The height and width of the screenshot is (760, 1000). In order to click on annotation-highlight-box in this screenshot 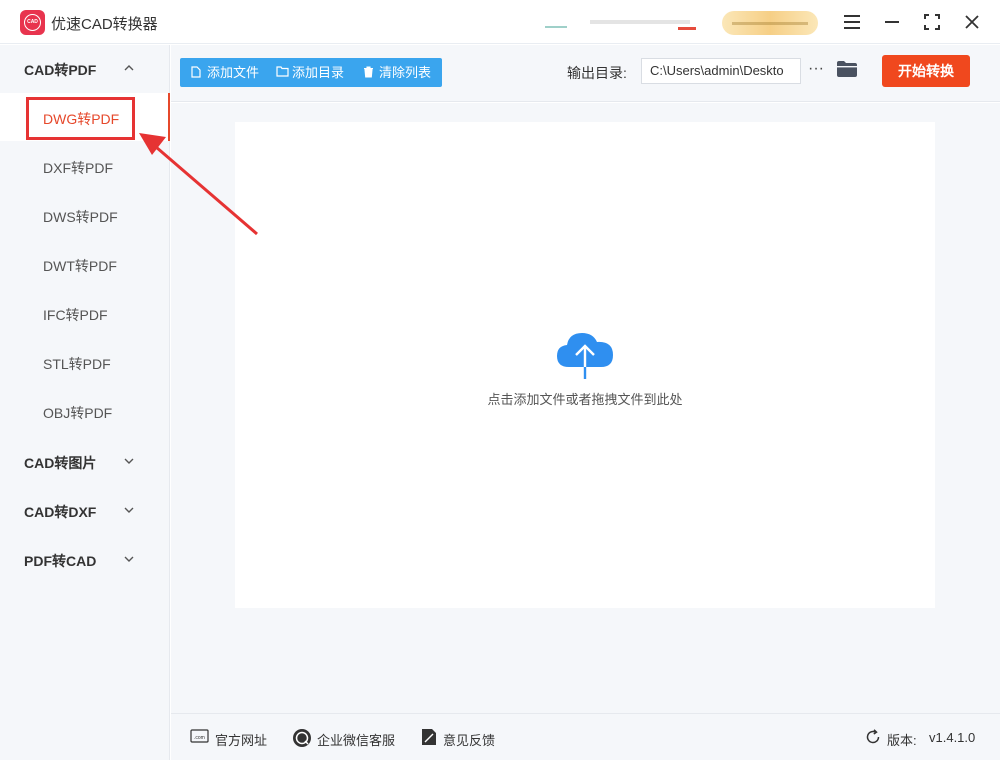, I will do `click(80, 118)`.